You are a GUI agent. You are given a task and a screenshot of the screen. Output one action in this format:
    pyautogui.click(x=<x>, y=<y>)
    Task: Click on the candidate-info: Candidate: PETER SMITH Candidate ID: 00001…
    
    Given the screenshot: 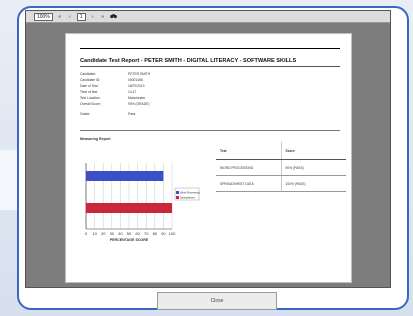 What is the action you would take?
    pyautogui.click(x=115, y=94)
    